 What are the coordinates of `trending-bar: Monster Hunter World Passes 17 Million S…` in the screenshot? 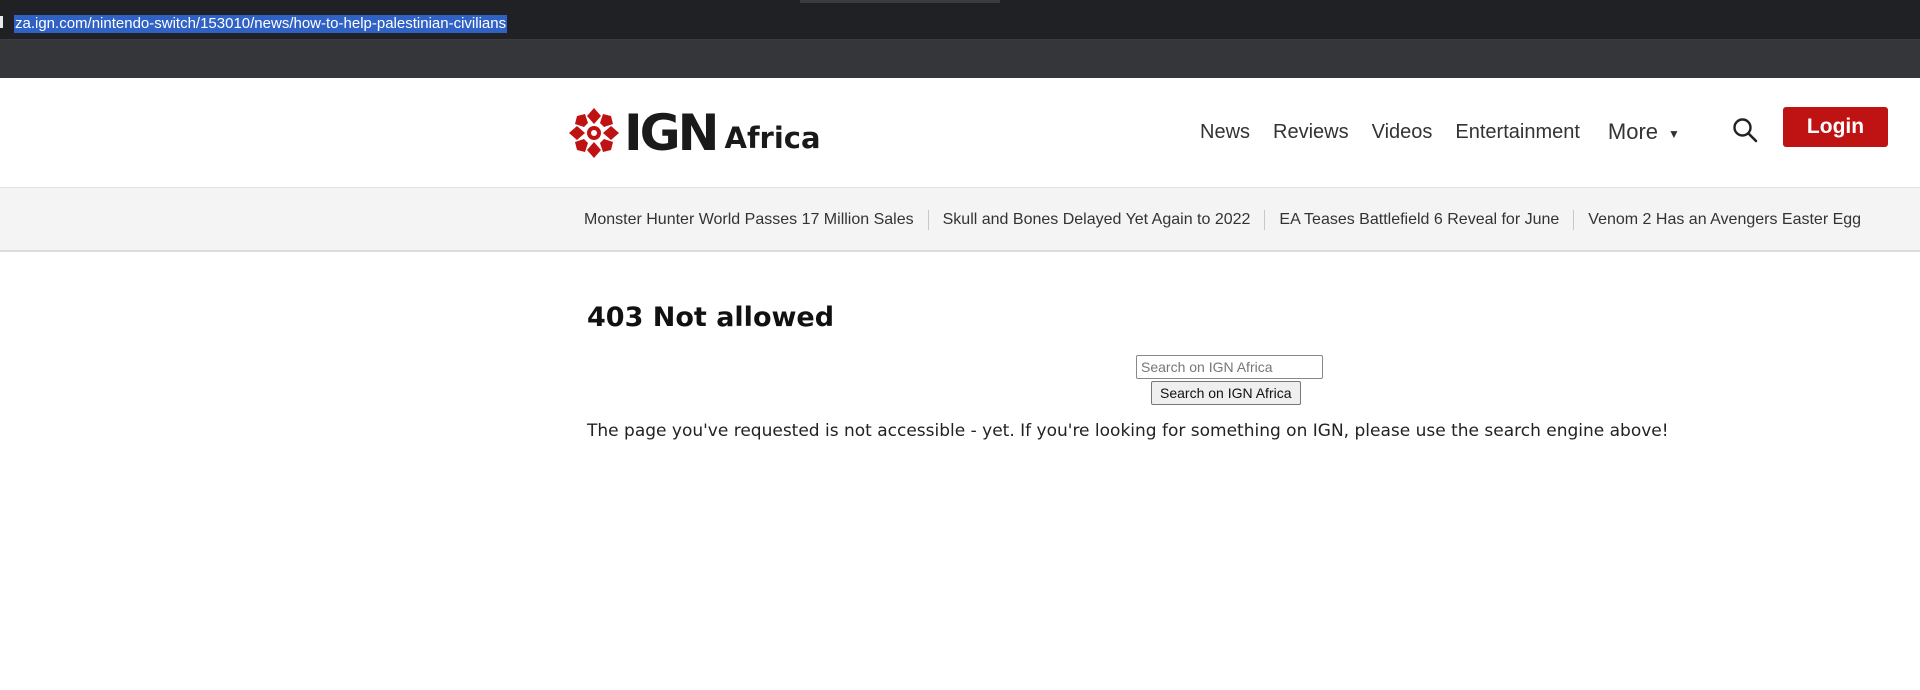 It's located at (960, 220).